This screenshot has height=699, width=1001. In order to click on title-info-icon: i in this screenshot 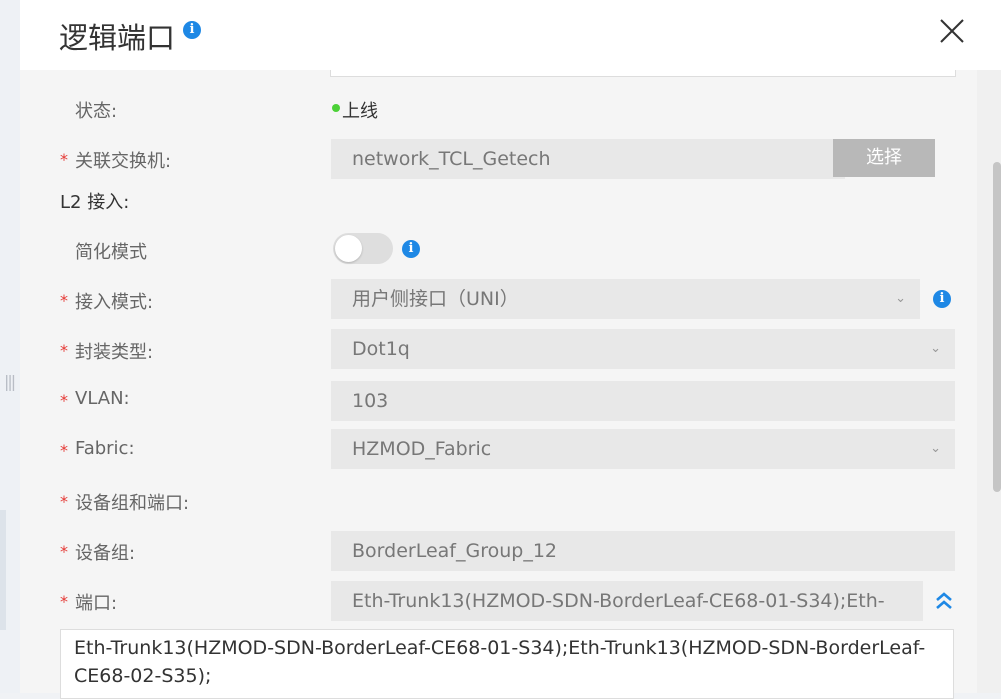, I will do `click(192, 30)`.